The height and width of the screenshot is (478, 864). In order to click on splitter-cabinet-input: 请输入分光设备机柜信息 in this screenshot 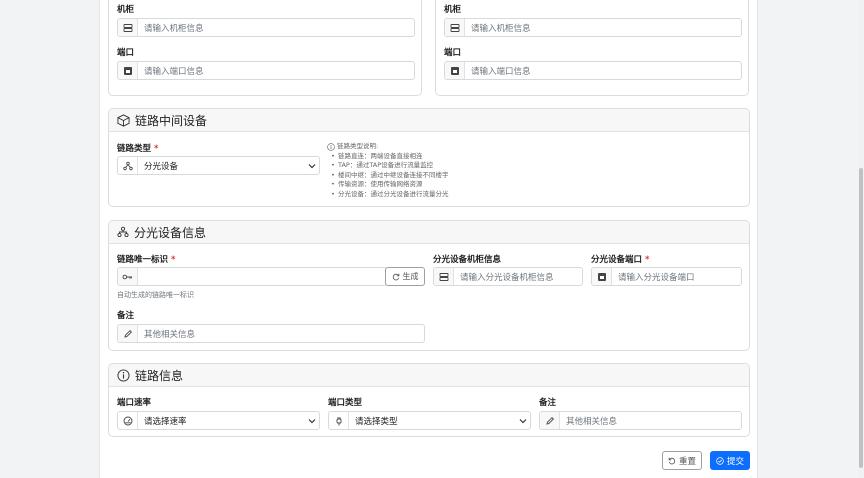, I will do `click(508, 276)`.